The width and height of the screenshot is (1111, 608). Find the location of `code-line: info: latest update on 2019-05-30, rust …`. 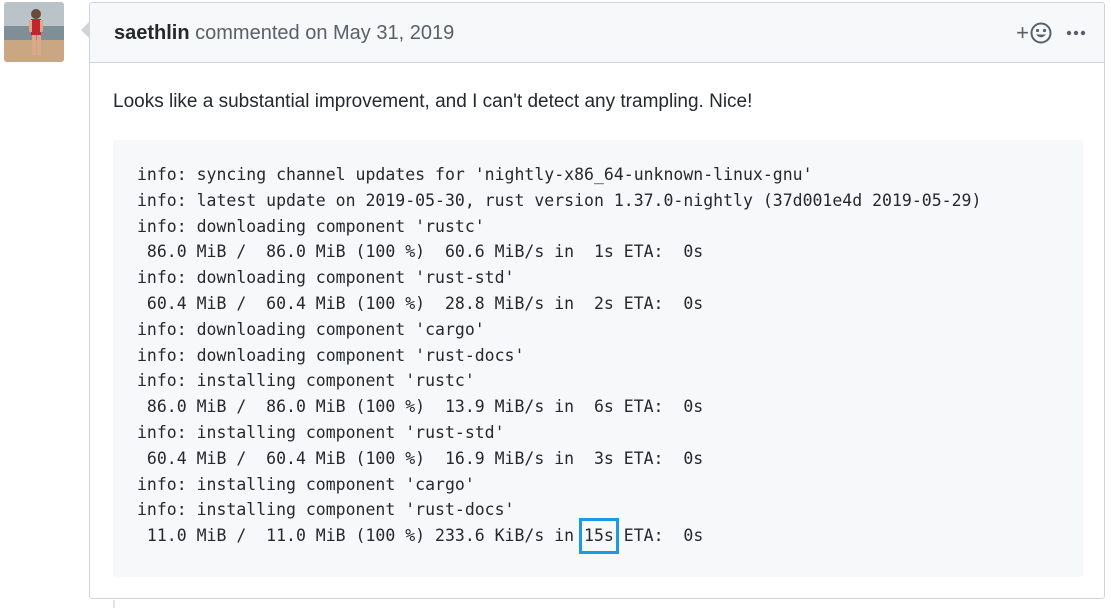

code-line: info: latest update on 2019-05-30, rust … is located at coordinates (559, 200).